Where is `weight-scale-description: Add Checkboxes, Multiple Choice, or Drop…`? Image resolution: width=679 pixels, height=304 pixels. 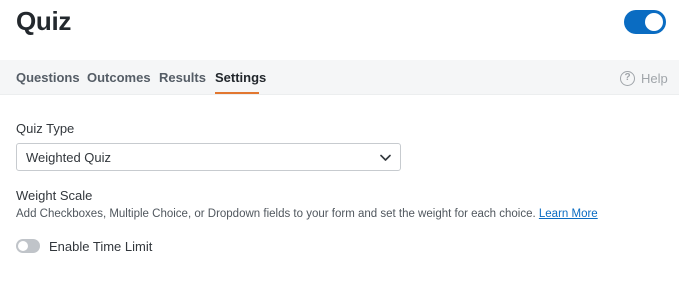 weight-scale-description: Add Checkboxes, Multiple Choice, or Drop… is located at coordinates (307, 214).